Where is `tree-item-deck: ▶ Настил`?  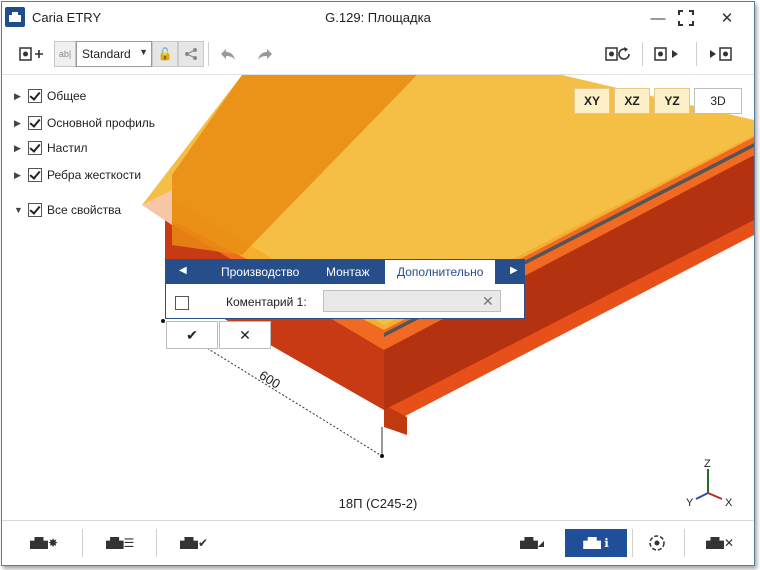
tree-item-deck: ▶ Настил is located at coordinates (51, 148).